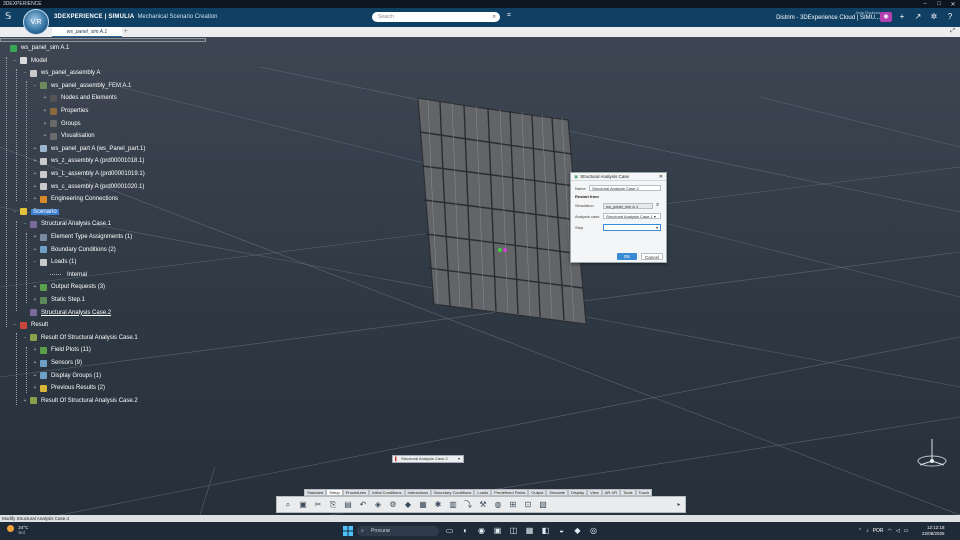  I want to click on chevron-up-icon: ⌃, so click(860, 531).